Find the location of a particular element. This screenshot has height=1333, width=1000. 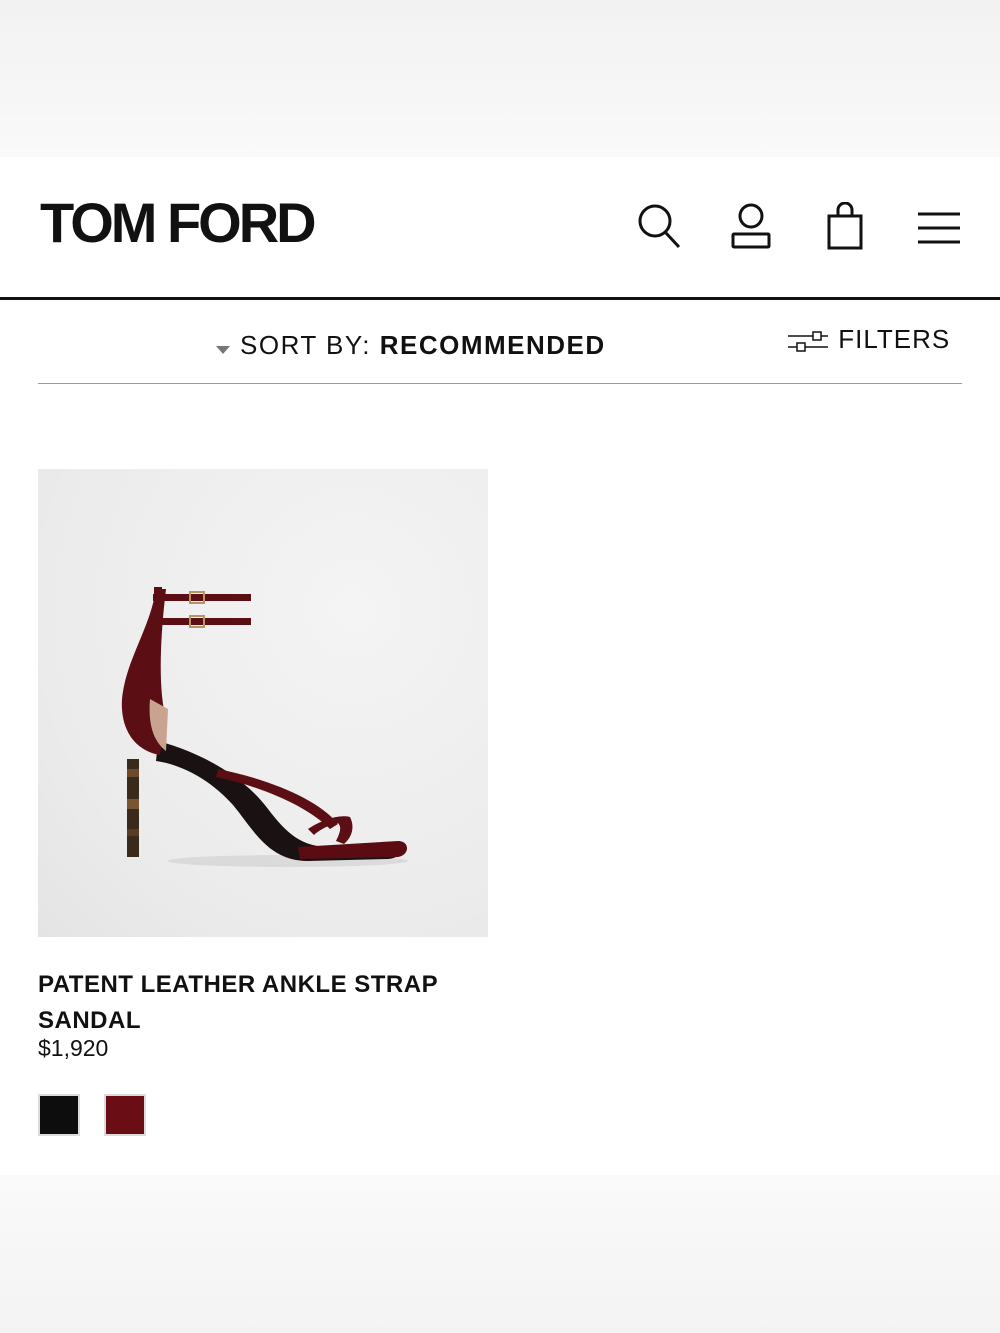

filters-button: FILTERS is located at coordinates (869, 339).